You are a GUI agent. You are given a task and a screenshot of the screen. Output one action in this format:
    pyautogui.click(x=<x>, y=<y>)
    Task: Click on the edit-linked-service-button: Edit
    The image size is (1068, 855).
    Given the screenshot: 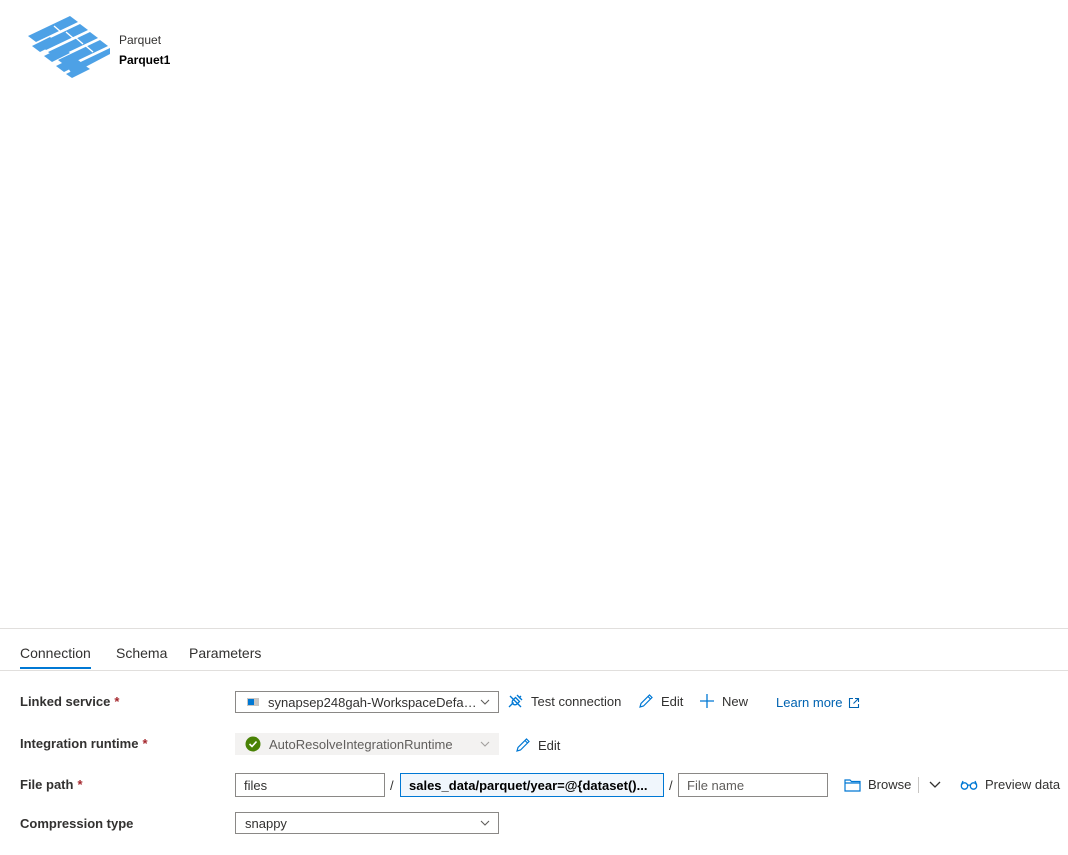 What is the action you would take?
    pyautogui.click(x=660, y=701)
    